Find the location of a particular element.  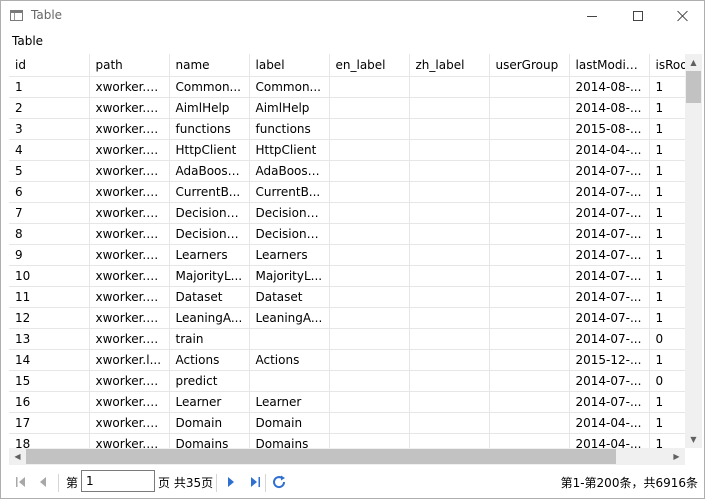

table-row: 17 xworker.a... Domain Domain 2014-04-... 1 is located at coordinates (347, 423).